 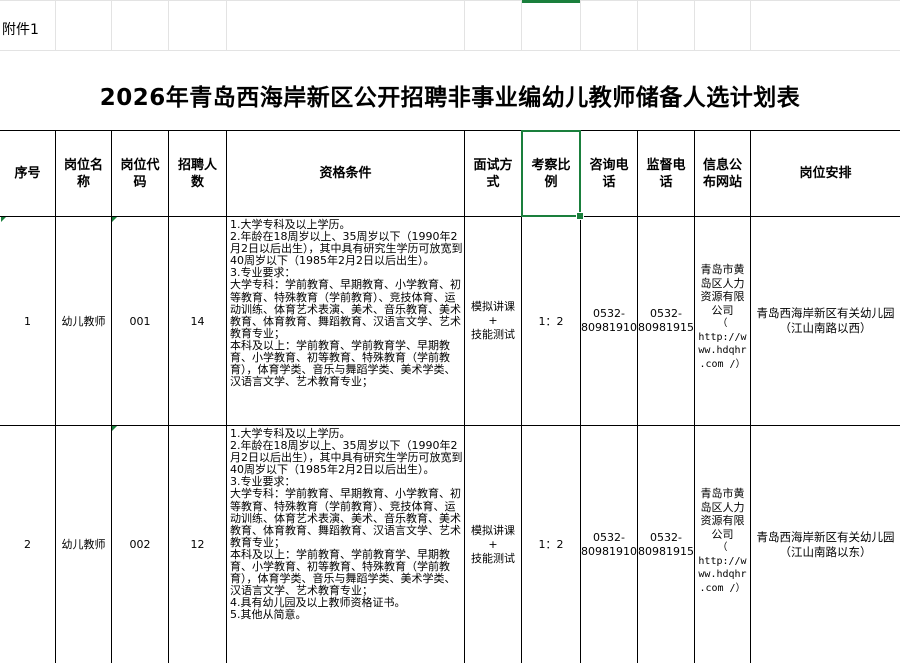 I want to click on row2-info-site-org: 青岛市黄岛区人力资源有限公司, so click(x=722, y=514).